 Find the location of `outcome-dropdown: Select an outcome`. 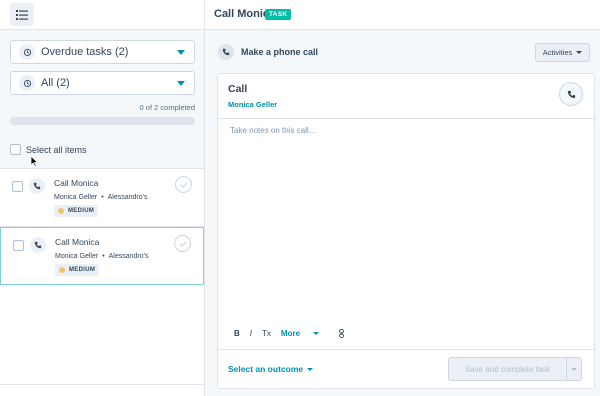

outcome-dropdown: Select an outcome is located at coordinates (271, 369).